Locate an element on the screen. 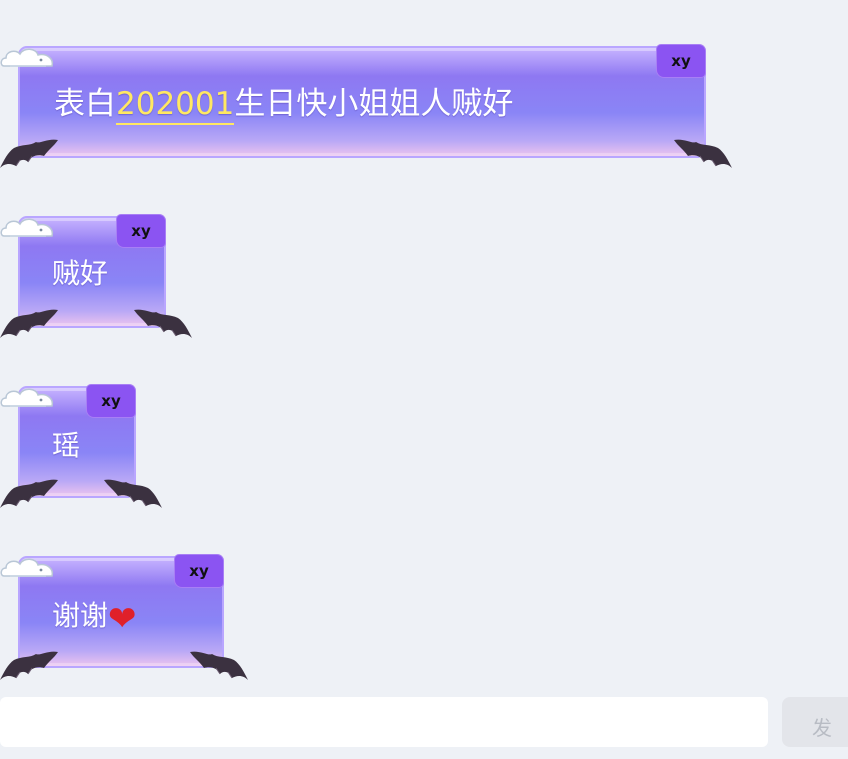 The image size is (848, 759). chat-message: 表白202001生日快小姐姐人贼好 xy is located at coordinates (370, 107).